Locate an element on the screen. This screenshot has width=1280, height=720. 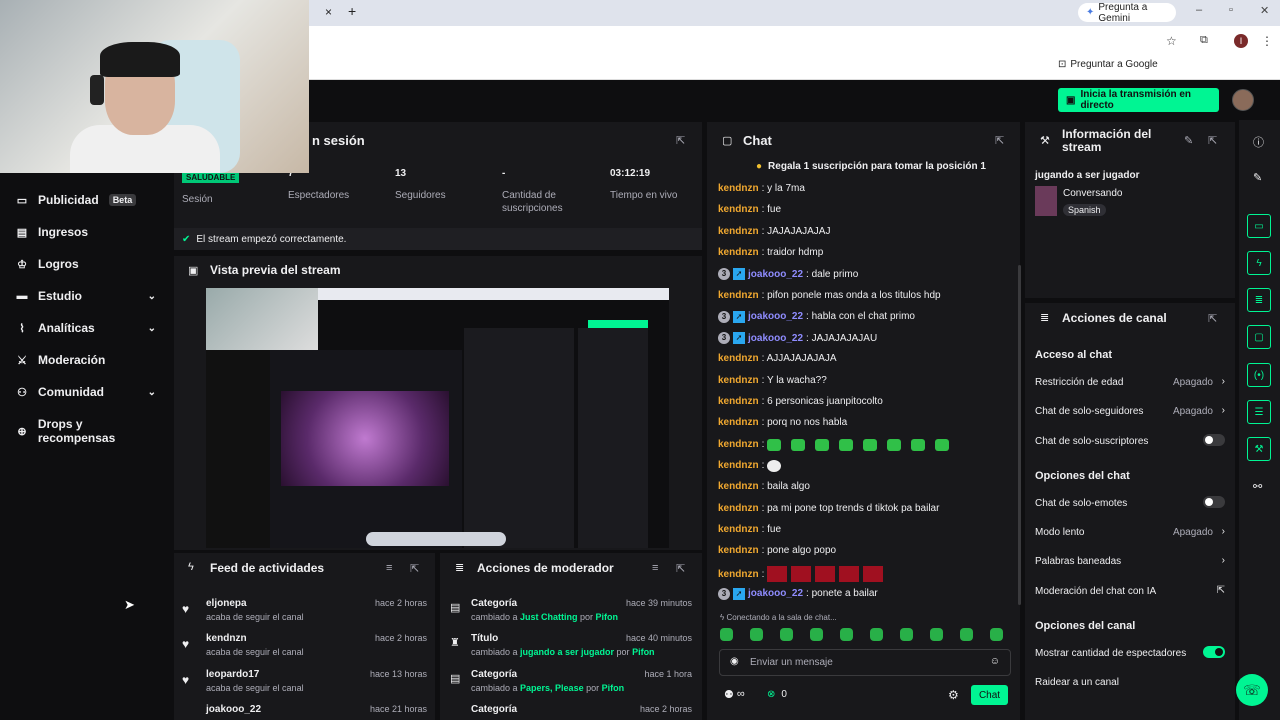
ai-moderation-row: Moderación del chat con IA ⇱ is located at coordinates (1130, 591).